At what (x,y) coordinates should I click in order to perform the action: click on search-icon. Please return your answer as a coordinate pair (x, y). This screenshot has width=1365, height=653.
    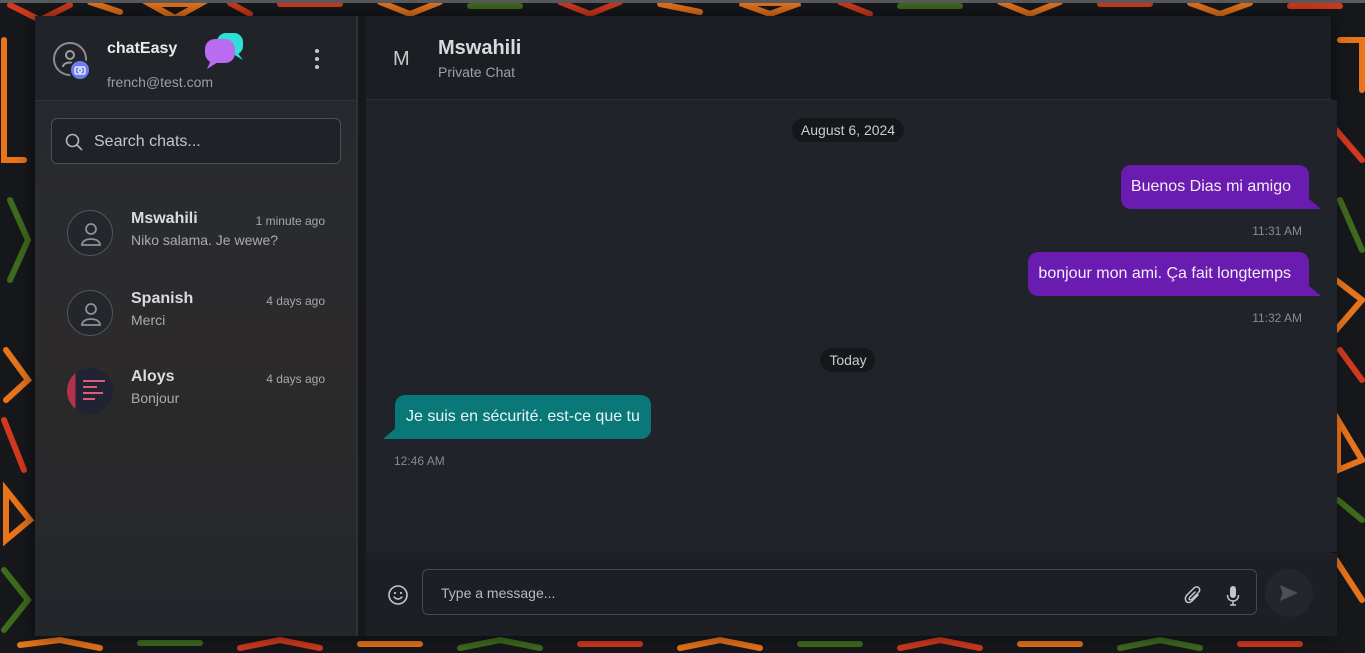
    Looking at the image, I should click on (74, 142).